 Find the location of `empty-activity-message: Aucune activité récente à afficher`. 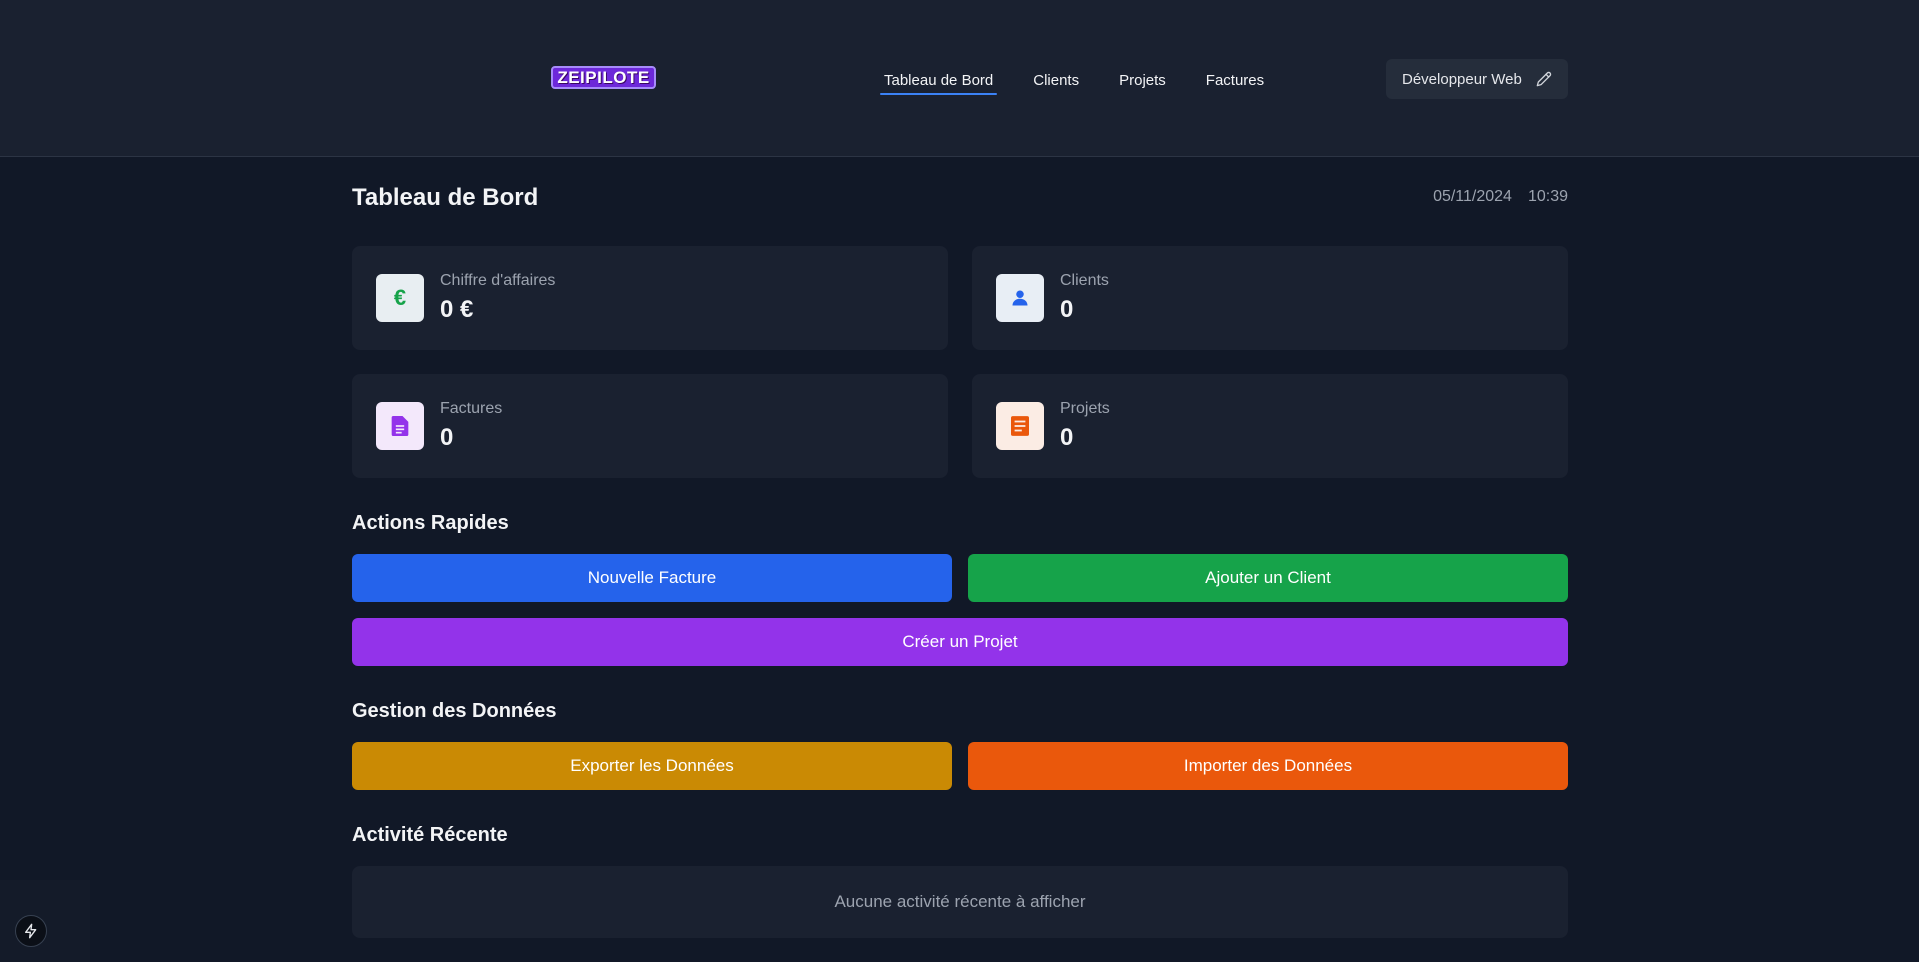

empty-activity-message: Aucune activité récente à afficher is located at coordinates (960, 901).